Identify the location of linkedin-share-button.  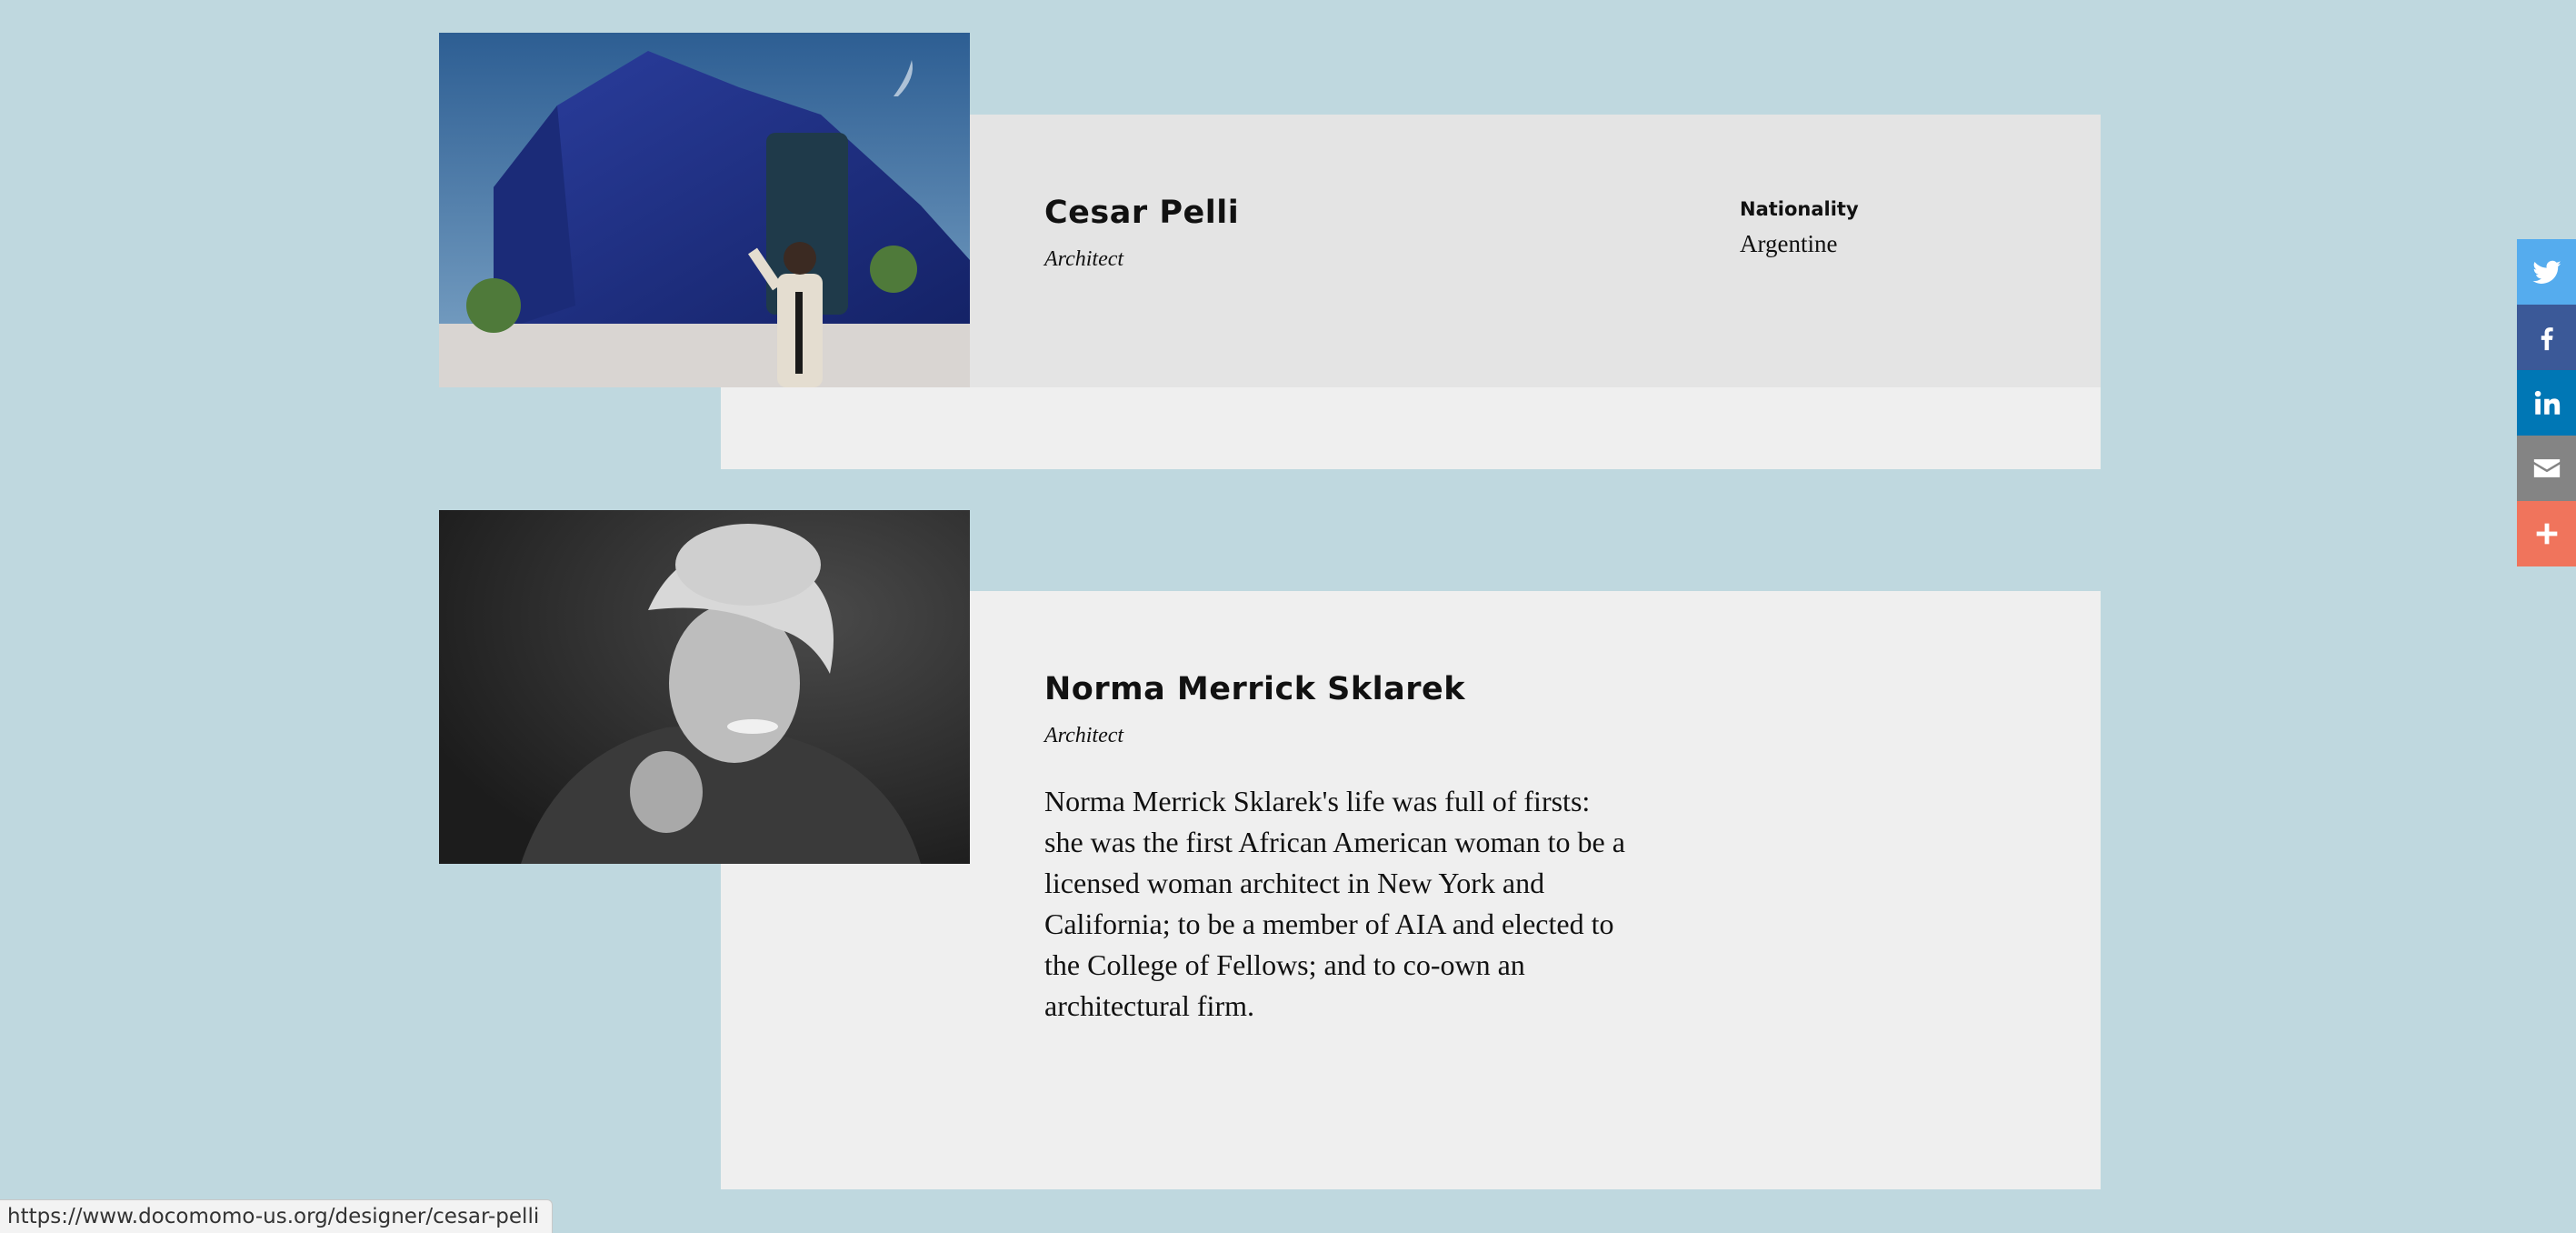
(2546, 403).